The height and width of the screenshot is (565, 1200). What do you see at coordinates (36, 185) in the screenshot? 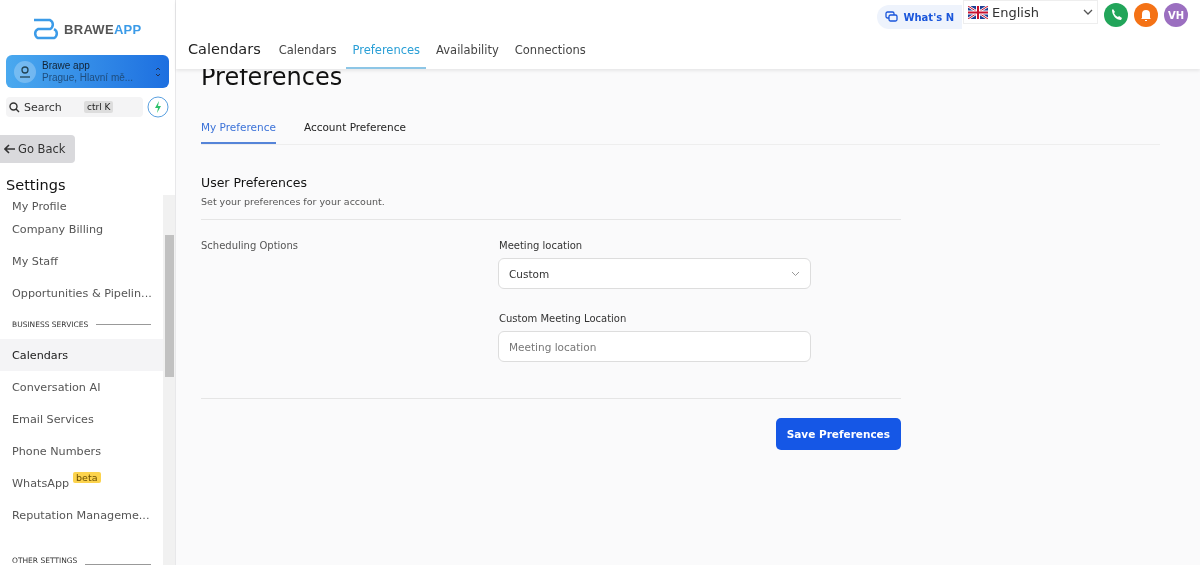
I see `sidebar-title: Settings` at bounding box center [36, 185].